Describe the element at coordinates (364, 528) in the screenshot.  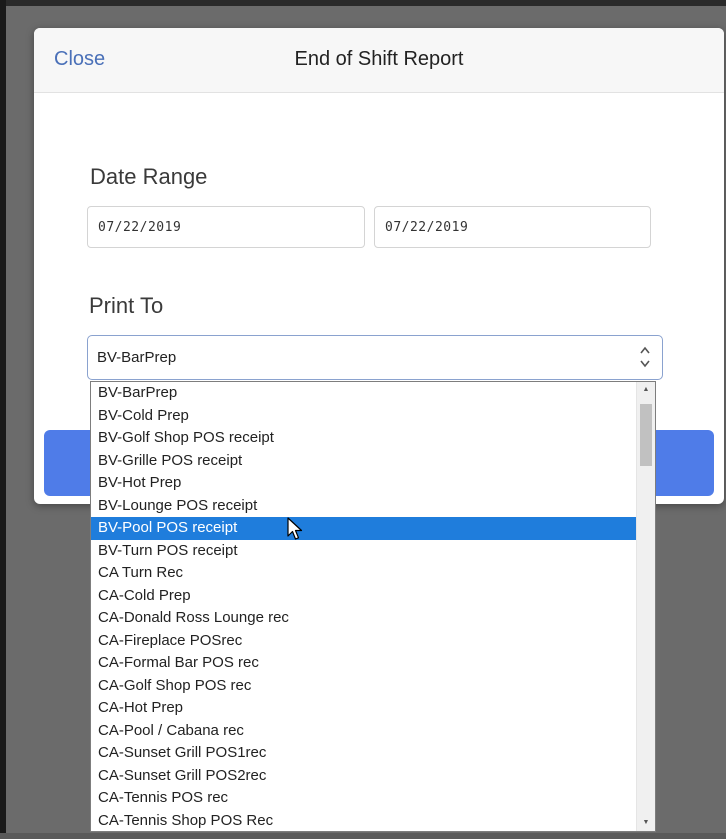
I see `dropdown-option: BV-Pool POS receipt` at that location.